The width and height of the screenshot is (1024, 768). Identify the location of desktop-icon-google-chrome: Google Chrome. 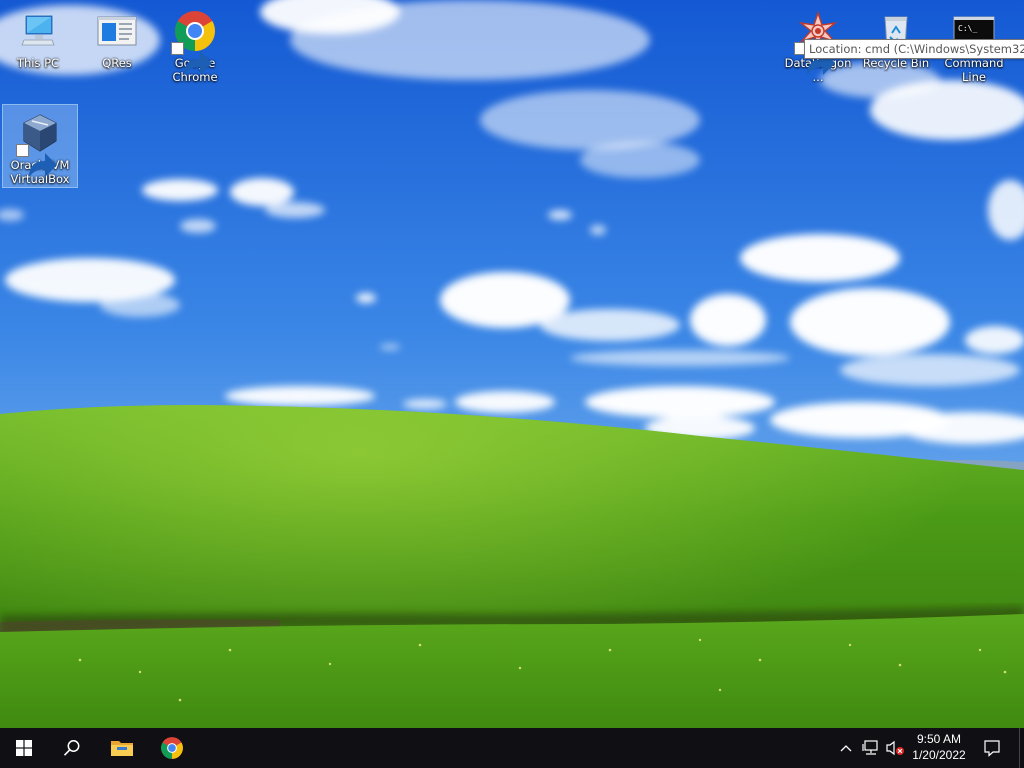
(195, 43).